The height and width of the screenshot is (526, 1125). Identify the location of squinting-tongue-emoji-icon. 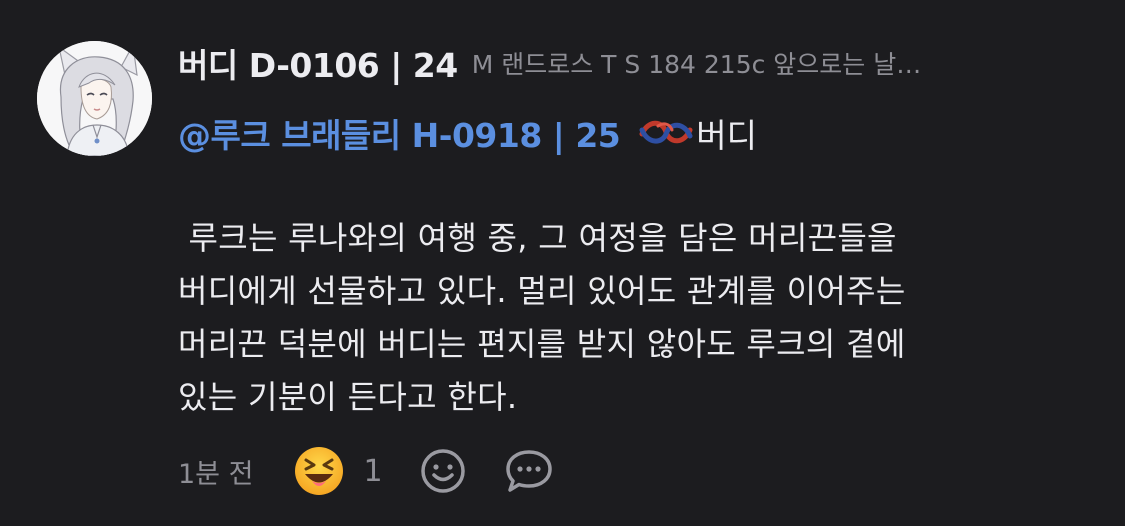
(319, 471).